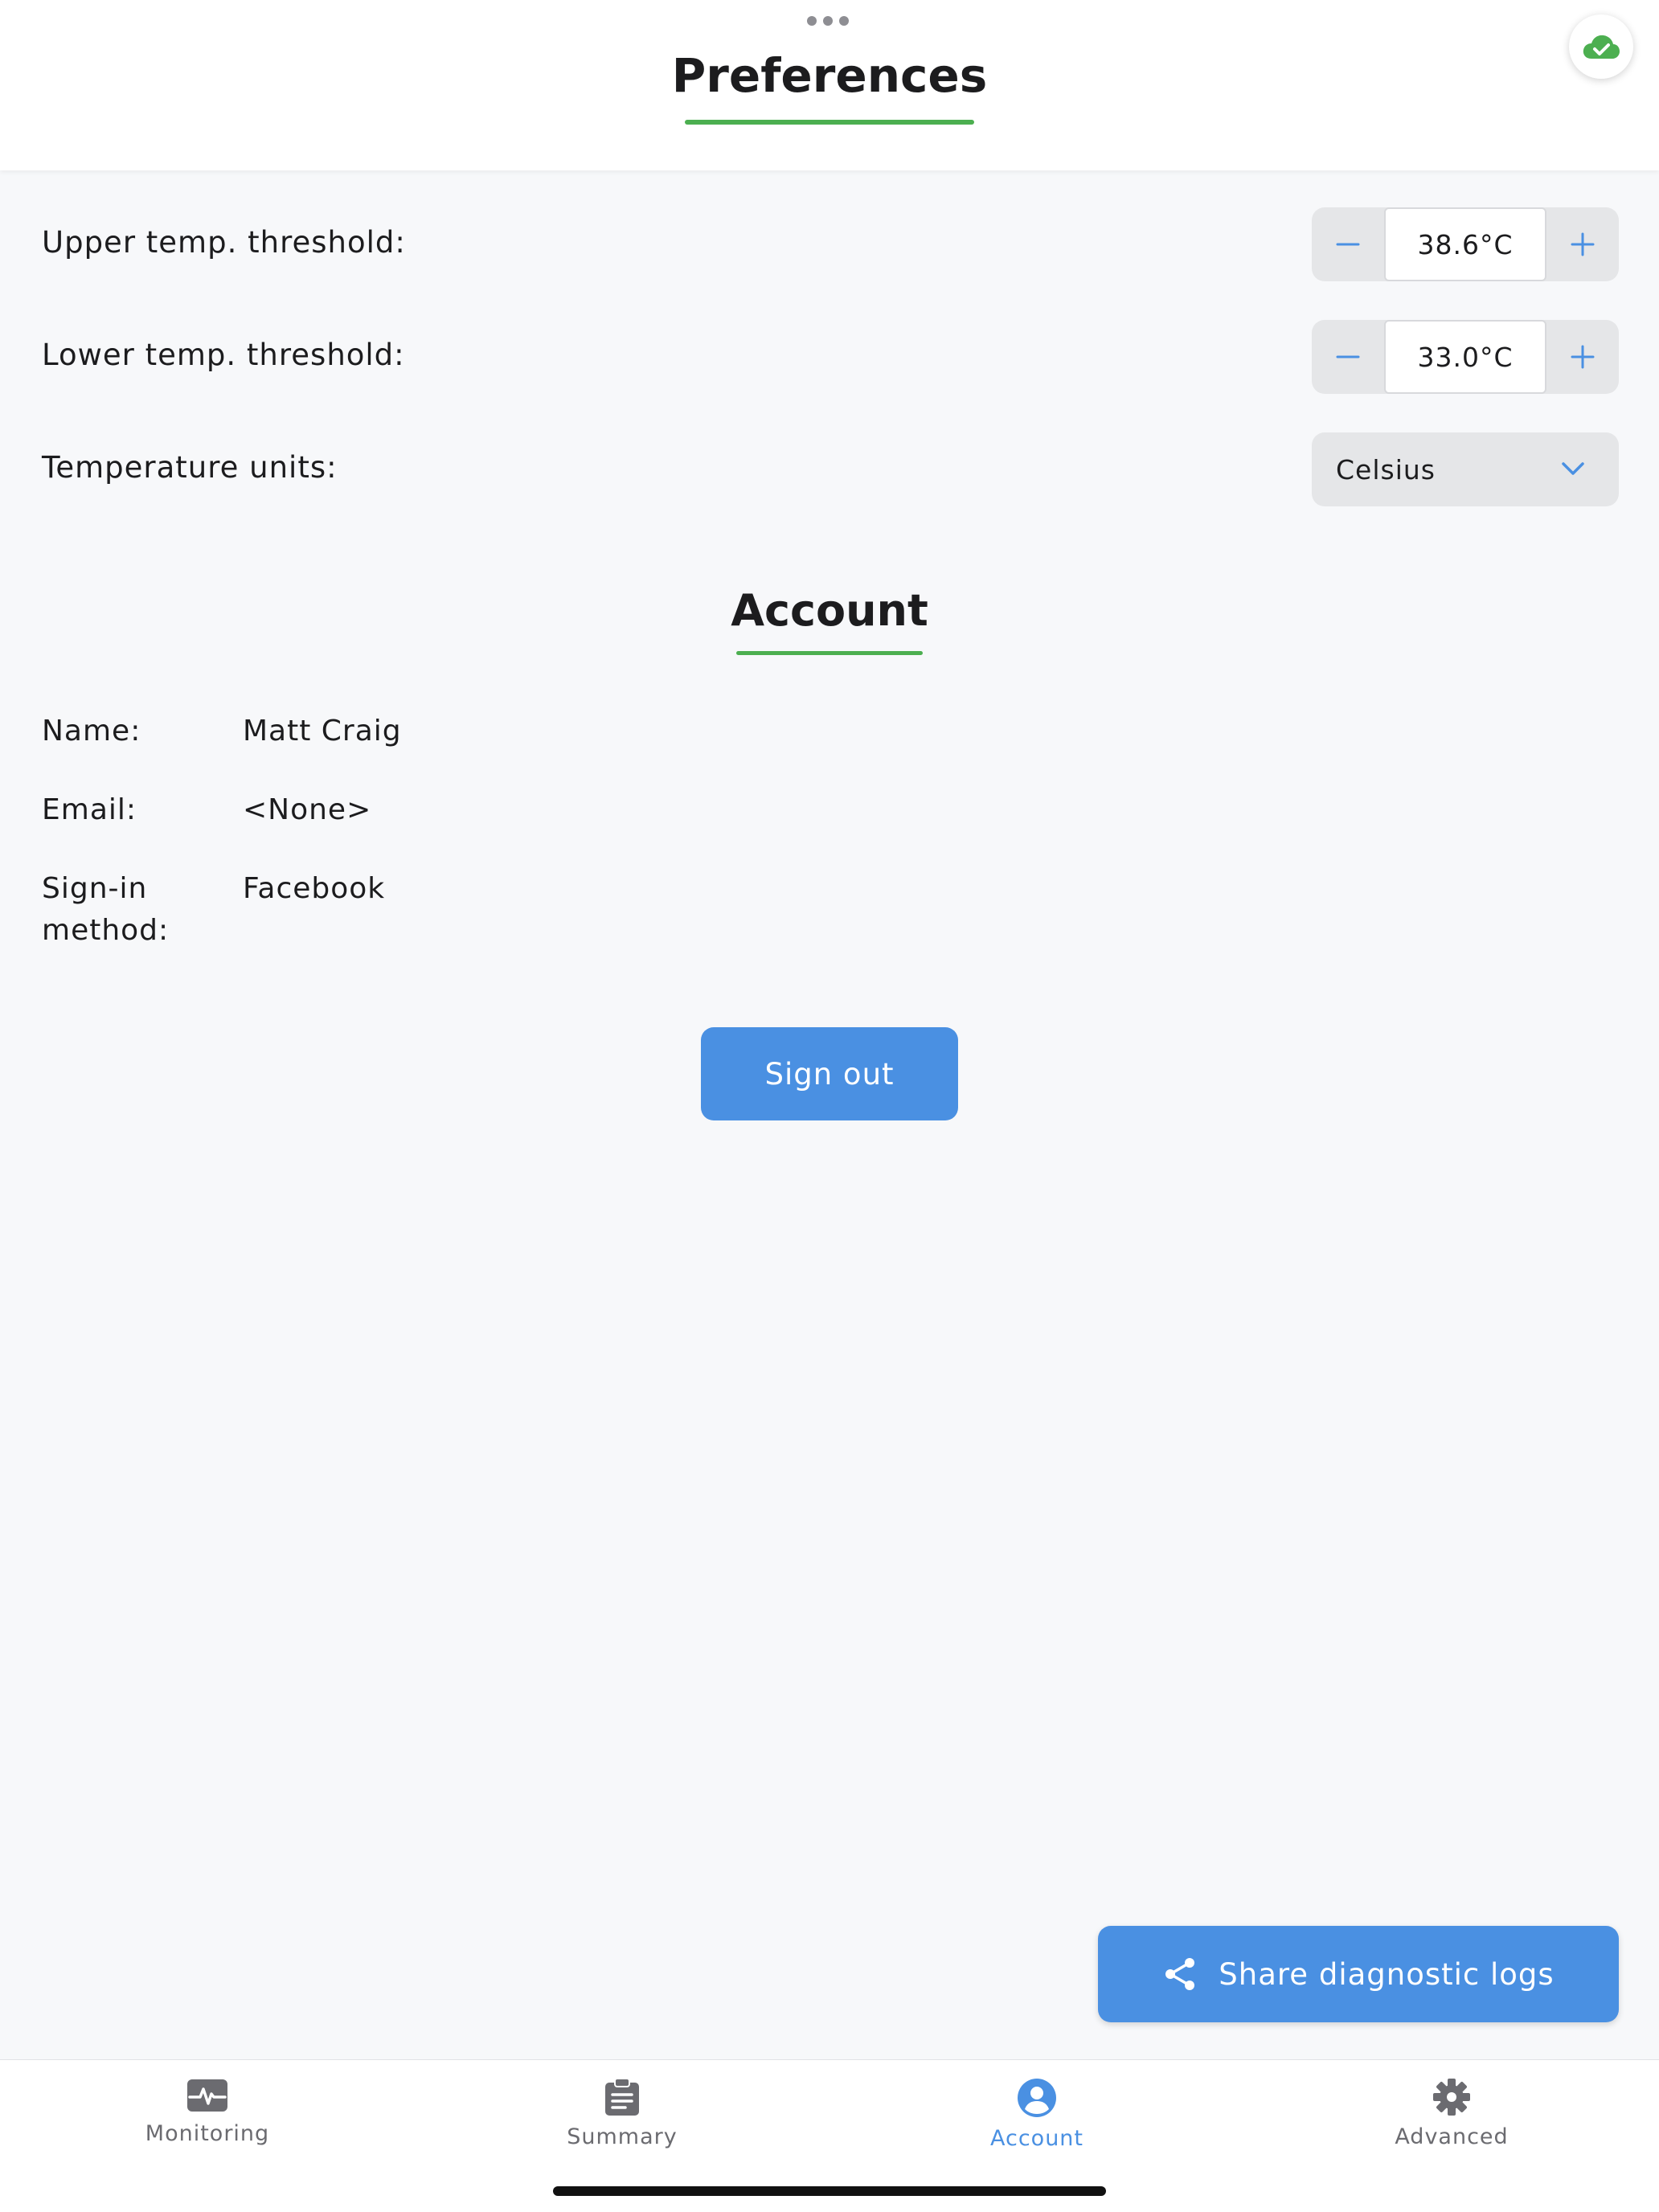 This screenshot has height=2212, width=1659. I want to click on tab-advanced: Advanced, so click(1451, 2116).